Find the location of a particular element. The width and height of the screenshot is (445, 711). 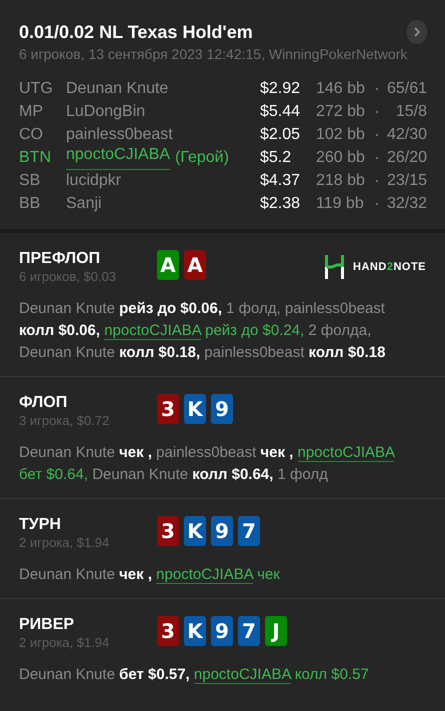

position-label: CO is located at coordinates (31, 134).